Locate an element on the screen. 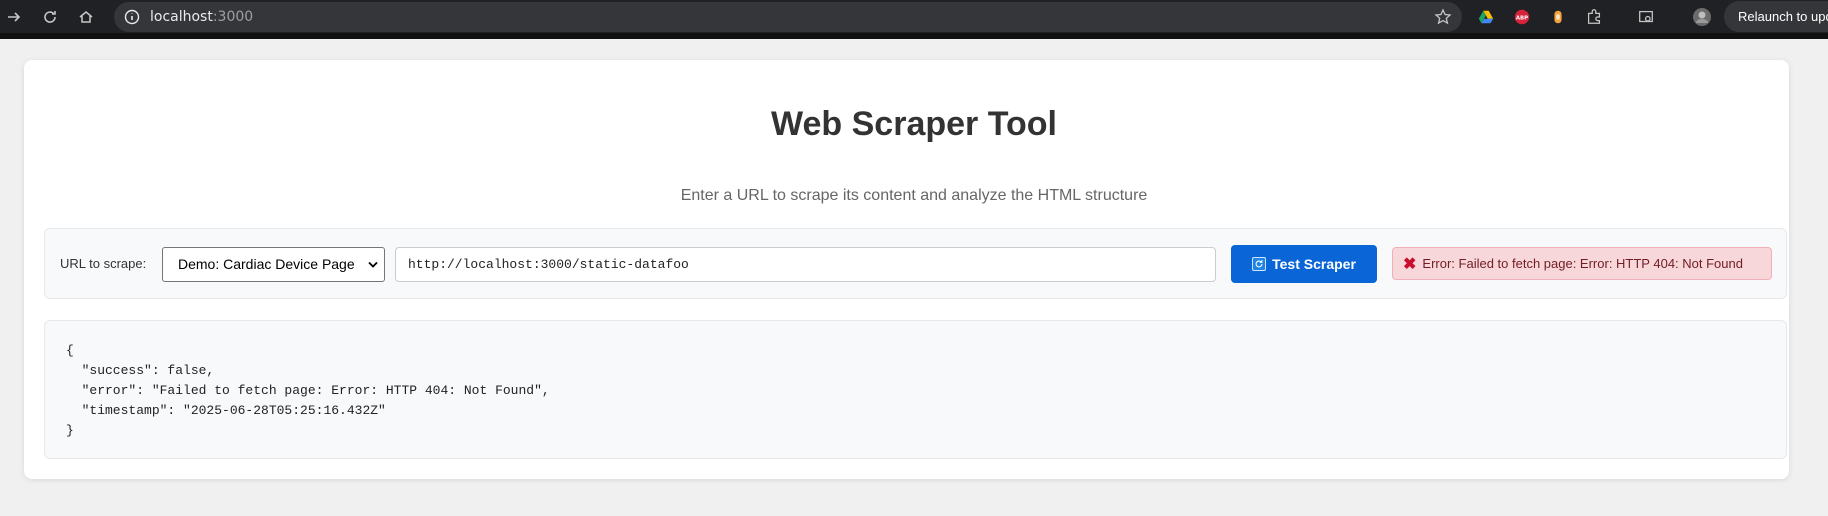 This screenshot has width=1828, height=516. address-url: localhost:3000 is located at coordinates (202, 17).